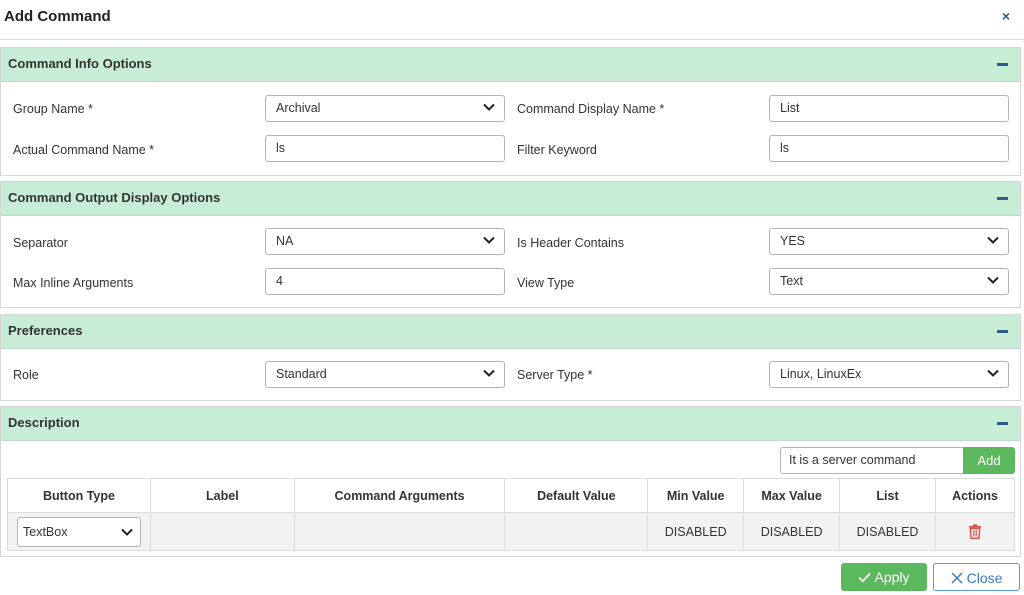  What do you see at coordinates (557, 150) in the screenshot?
I see `filter-keyword-label: Filter Keyword` at bounding box center [557, 150].